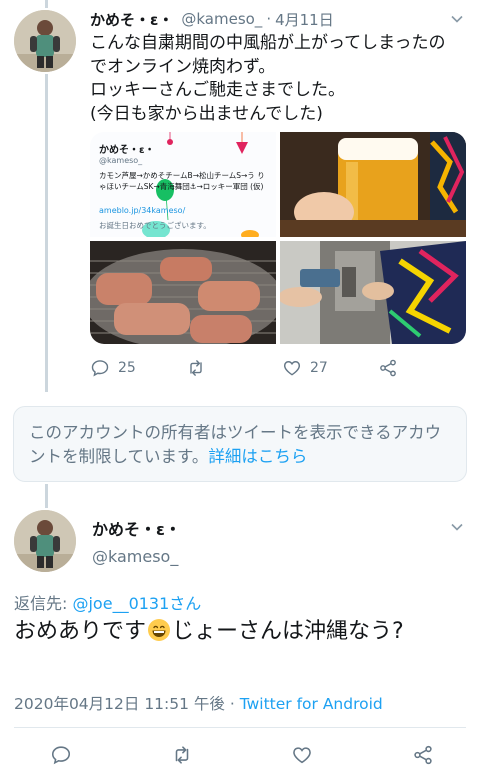 The height and width of the screenshot is (783, 480). I want to click on grilled-meat-photo, so click(183, 292).